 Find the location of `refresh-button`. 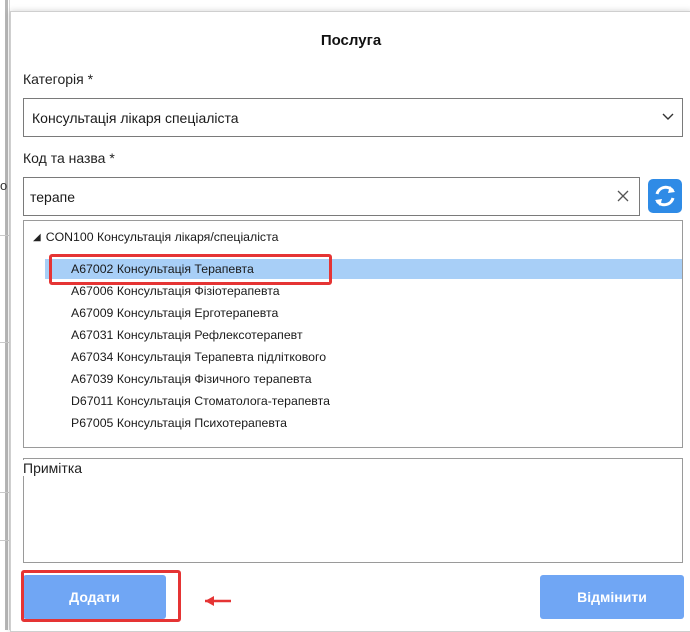

refresh-button is located at coordinates (665, 196).